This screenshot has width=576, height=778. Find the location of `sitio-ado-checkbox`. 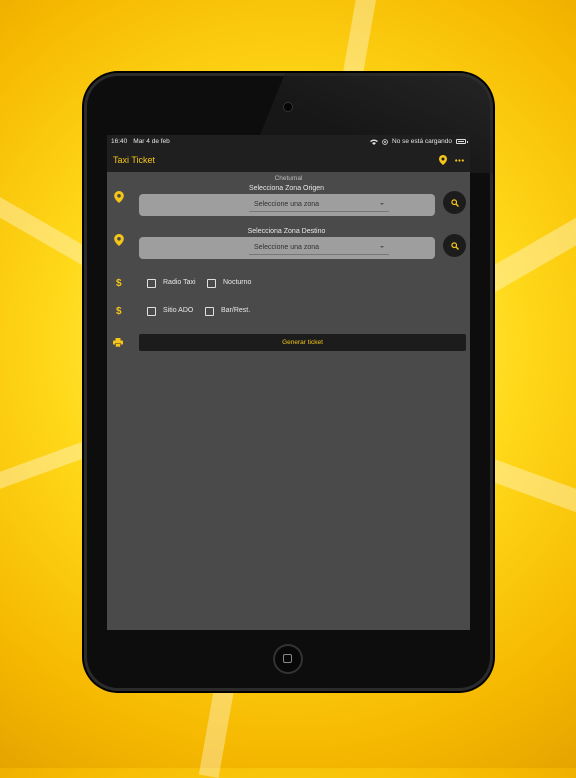

sitio-ado-checkbox is located at coordinates (151, 311).